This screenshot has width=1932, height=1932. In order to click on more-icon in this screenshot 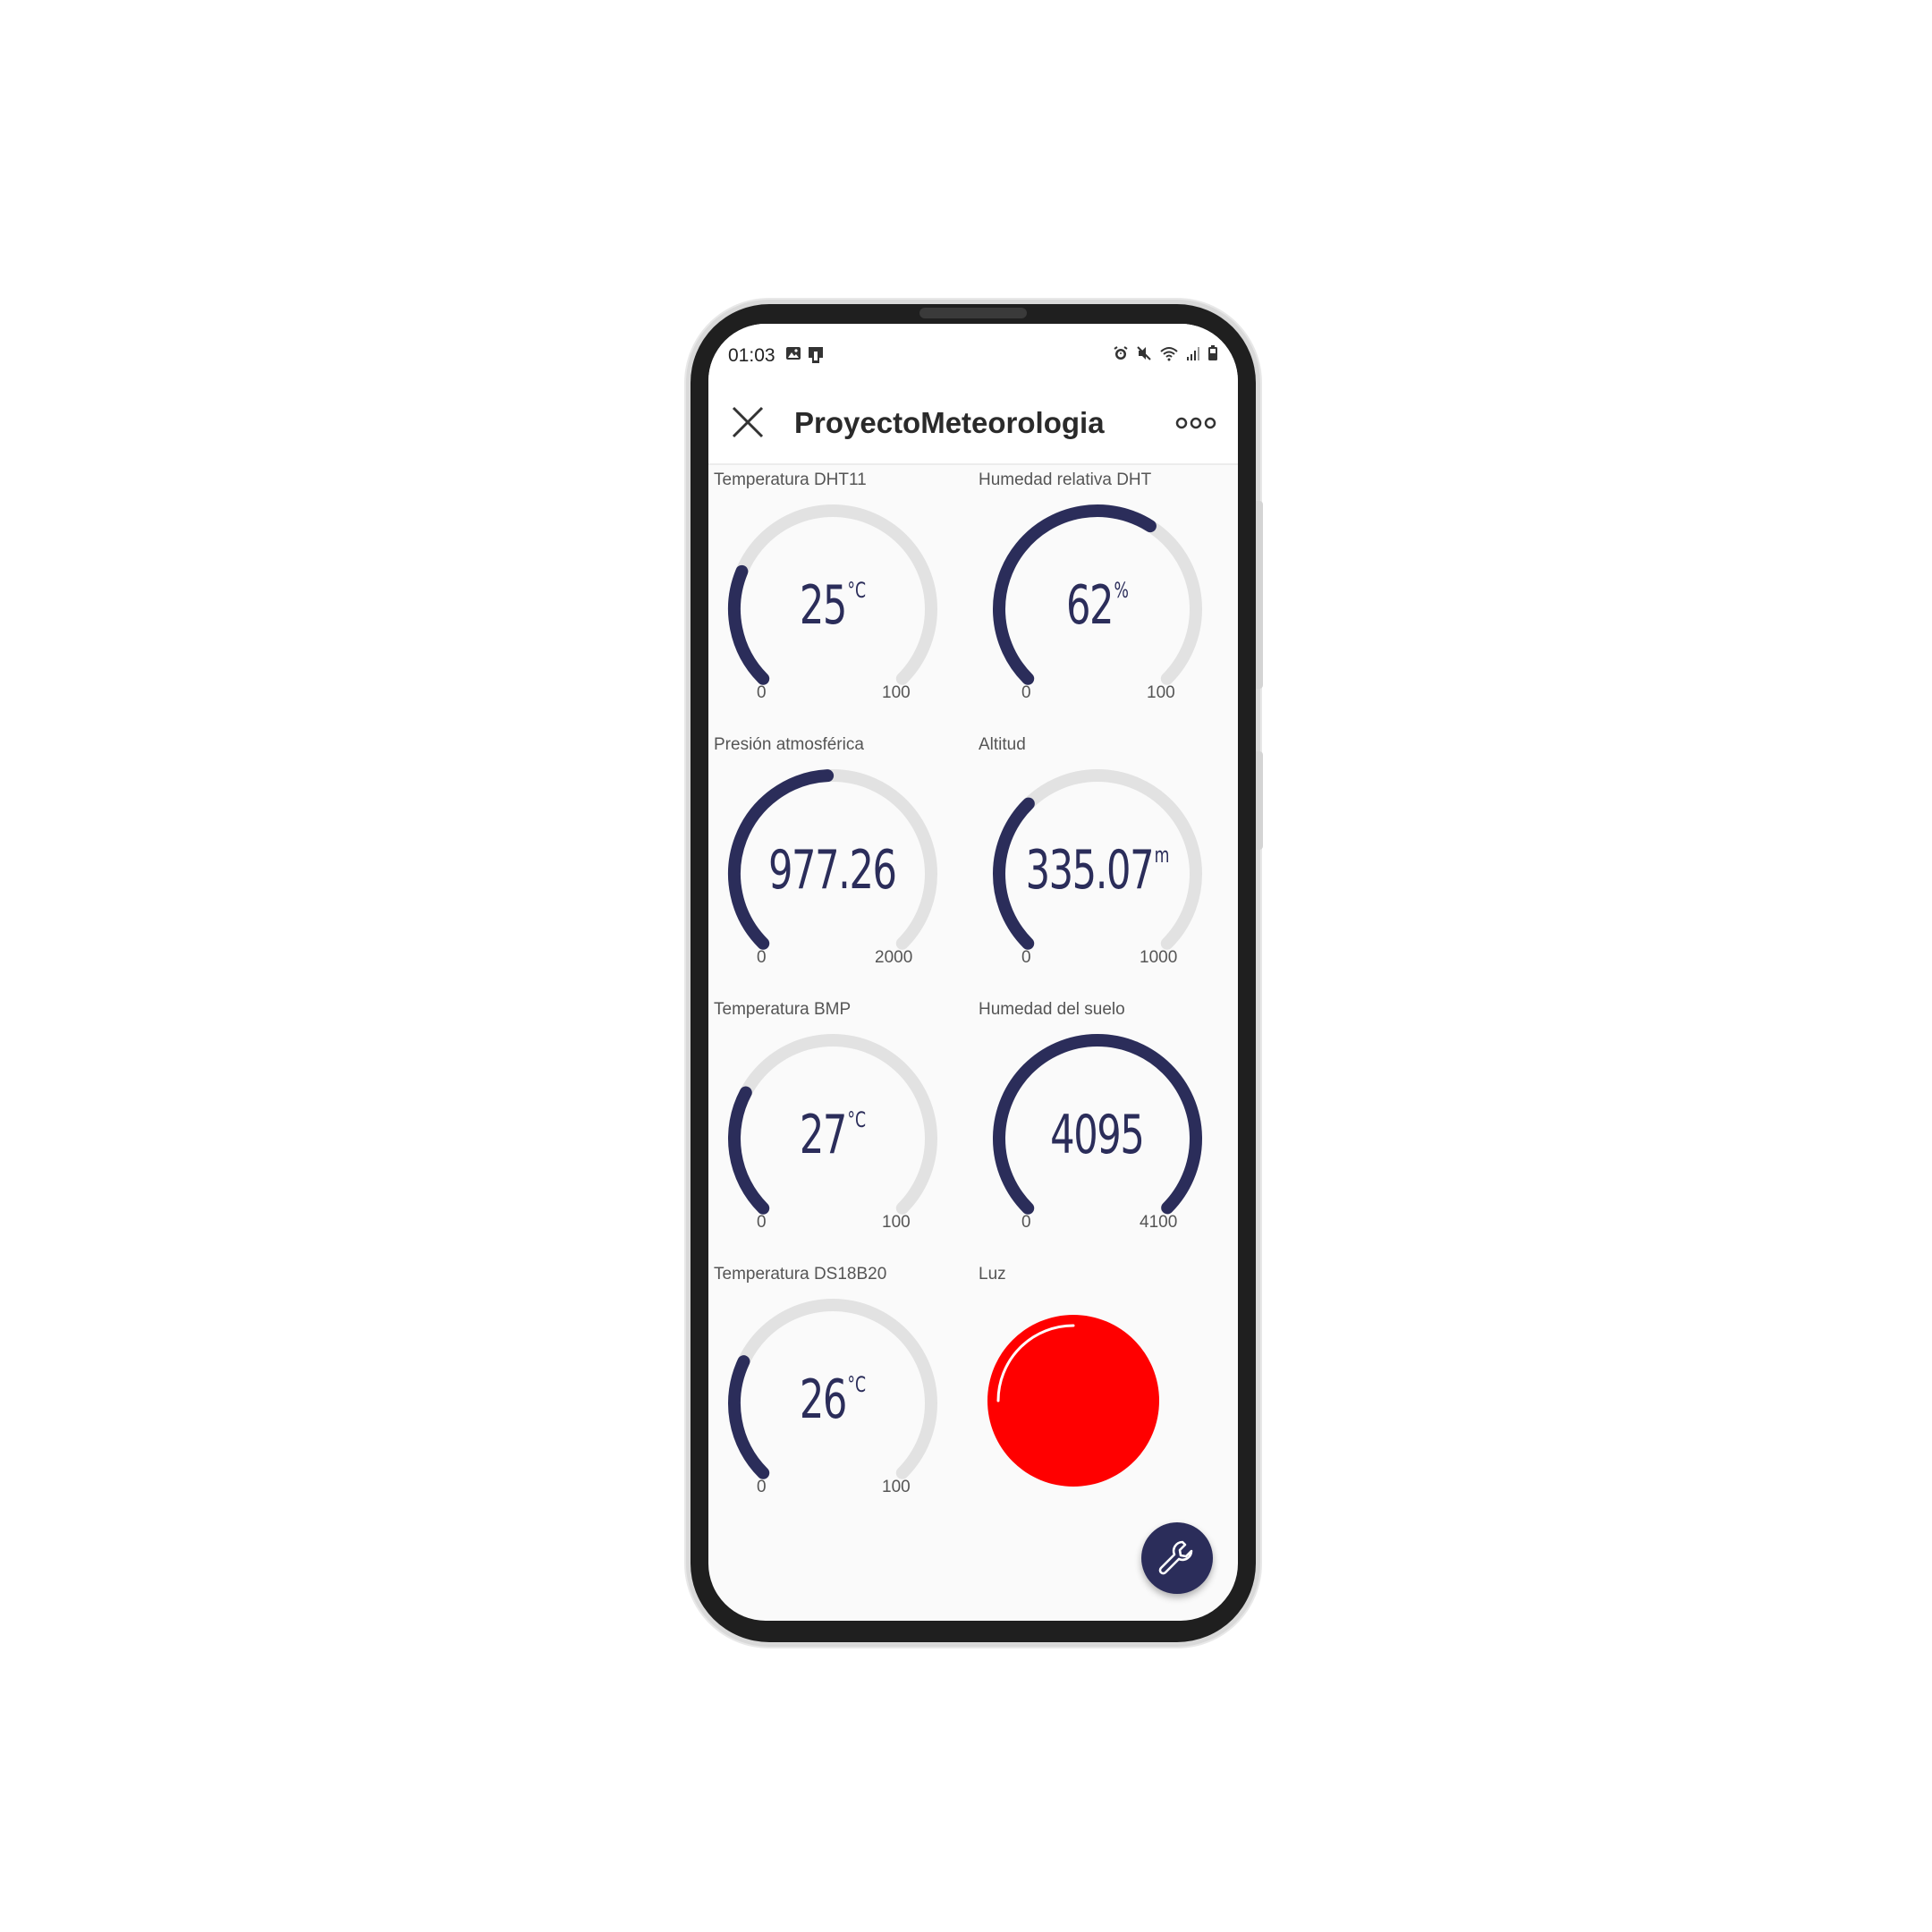, I will do `click(1195, 423)`.